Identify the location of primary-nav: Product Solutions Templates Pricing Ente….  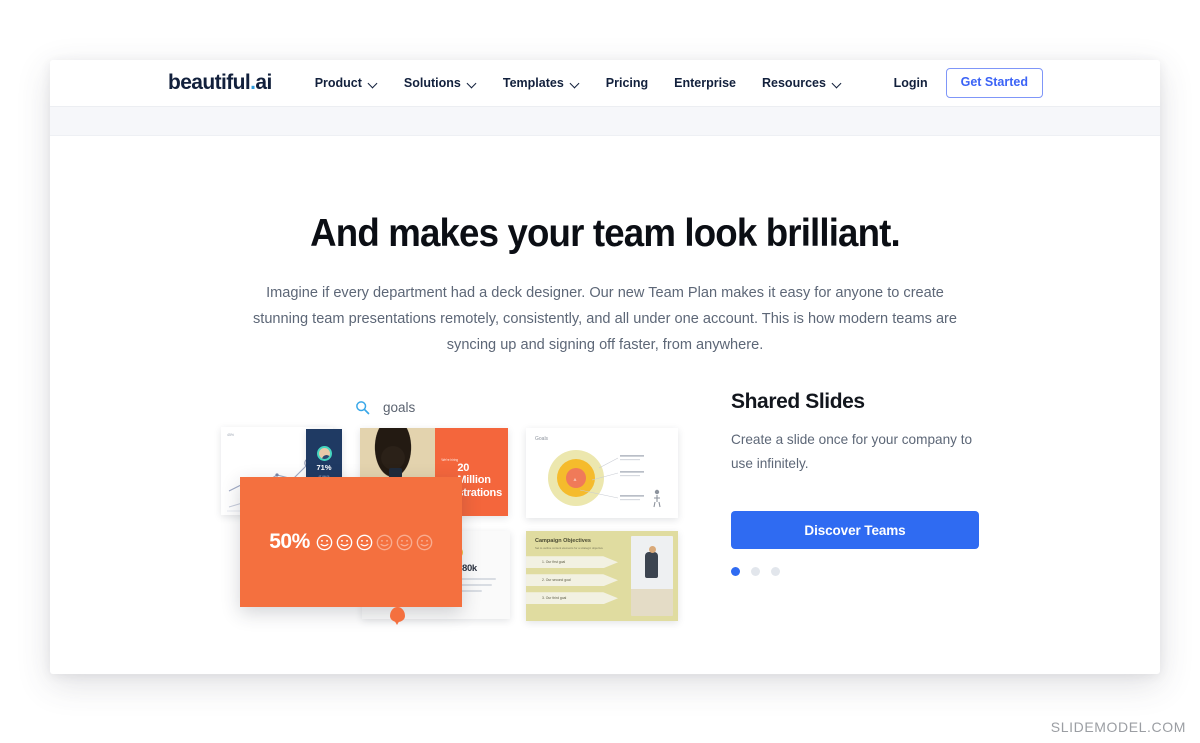
(578, 83).